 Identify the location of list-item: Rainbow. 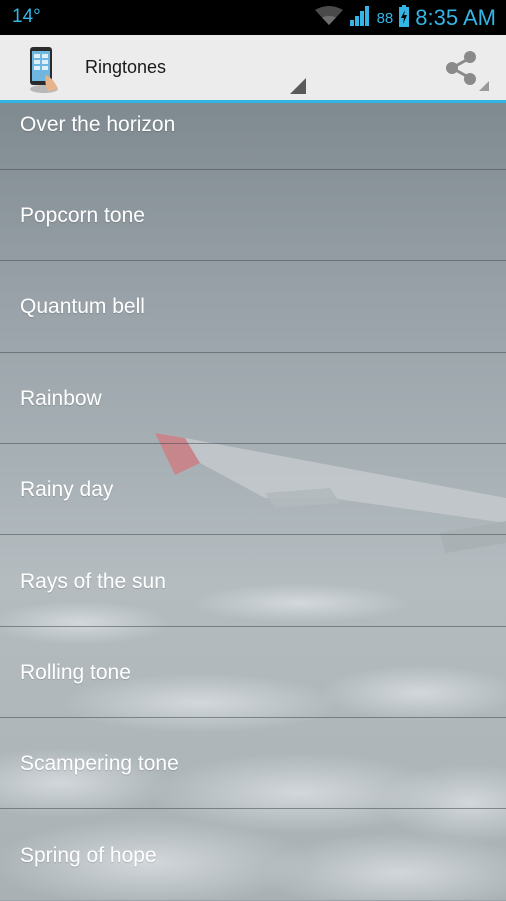
(253, 398).